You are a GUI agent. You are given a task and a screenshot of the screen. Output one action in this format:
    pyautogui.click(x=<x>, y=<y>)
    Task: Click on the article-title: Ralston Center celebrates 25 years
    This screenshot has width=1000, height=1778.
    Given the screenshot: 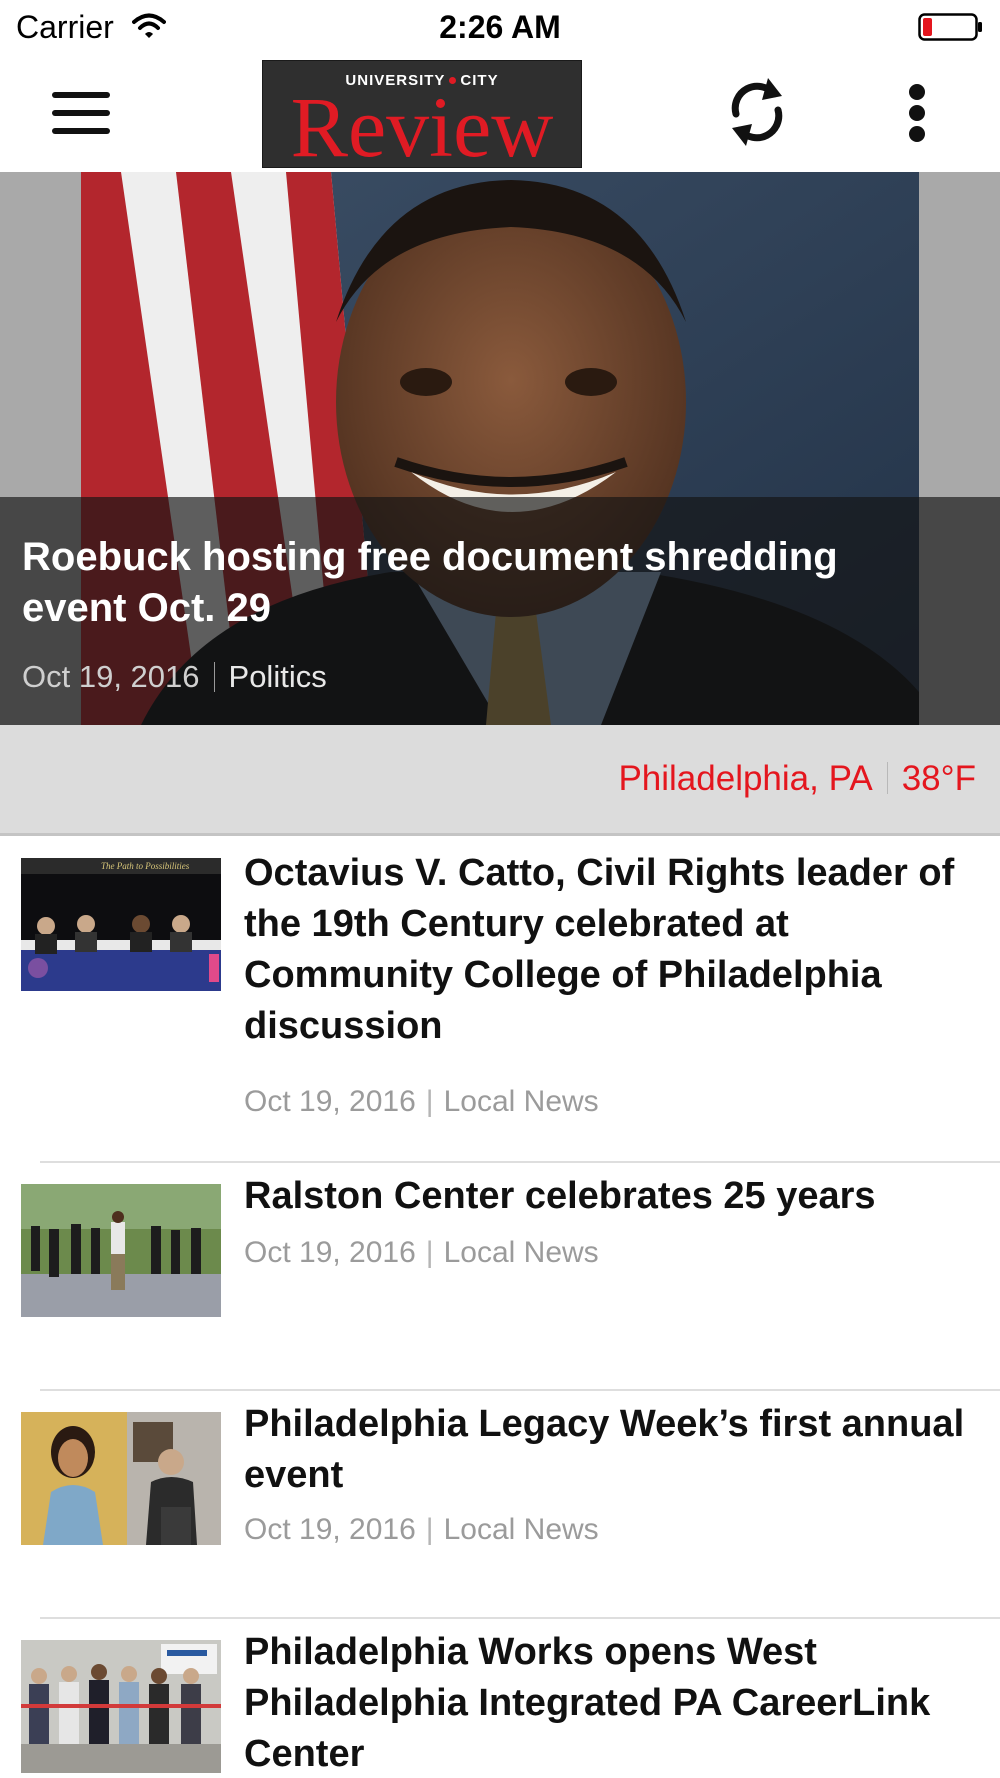 What is the action you would take?
    pyautogui.click(x=614, y=1196)
    